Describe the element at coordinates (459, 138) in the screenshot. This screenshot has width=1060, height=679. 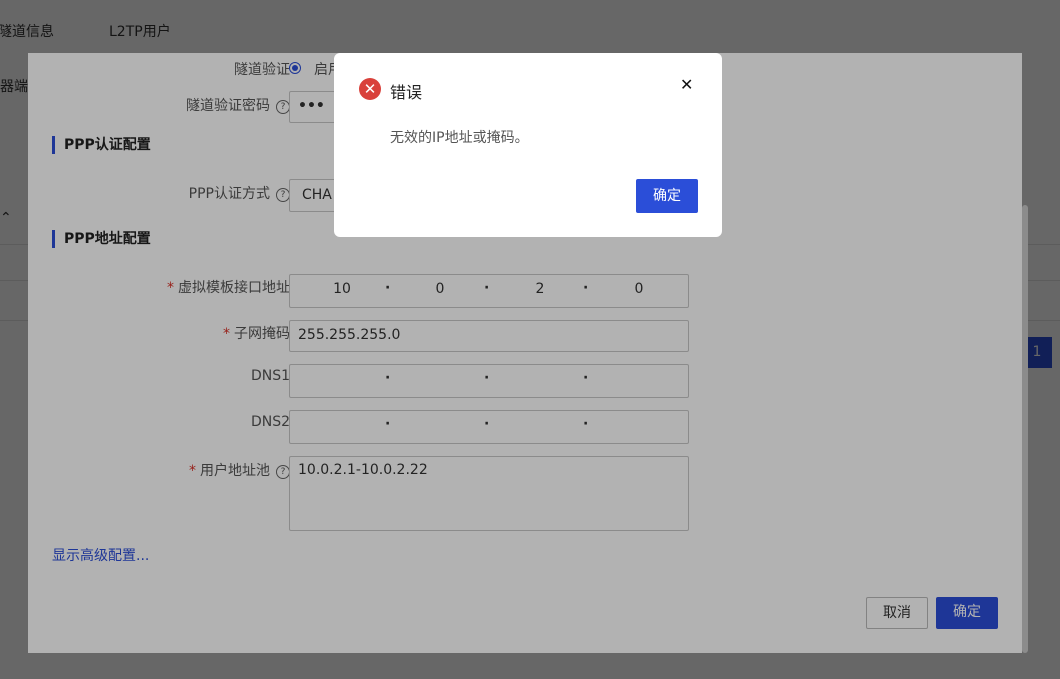
I see `error-message: 无效的IP地址或掩码。` at that location.